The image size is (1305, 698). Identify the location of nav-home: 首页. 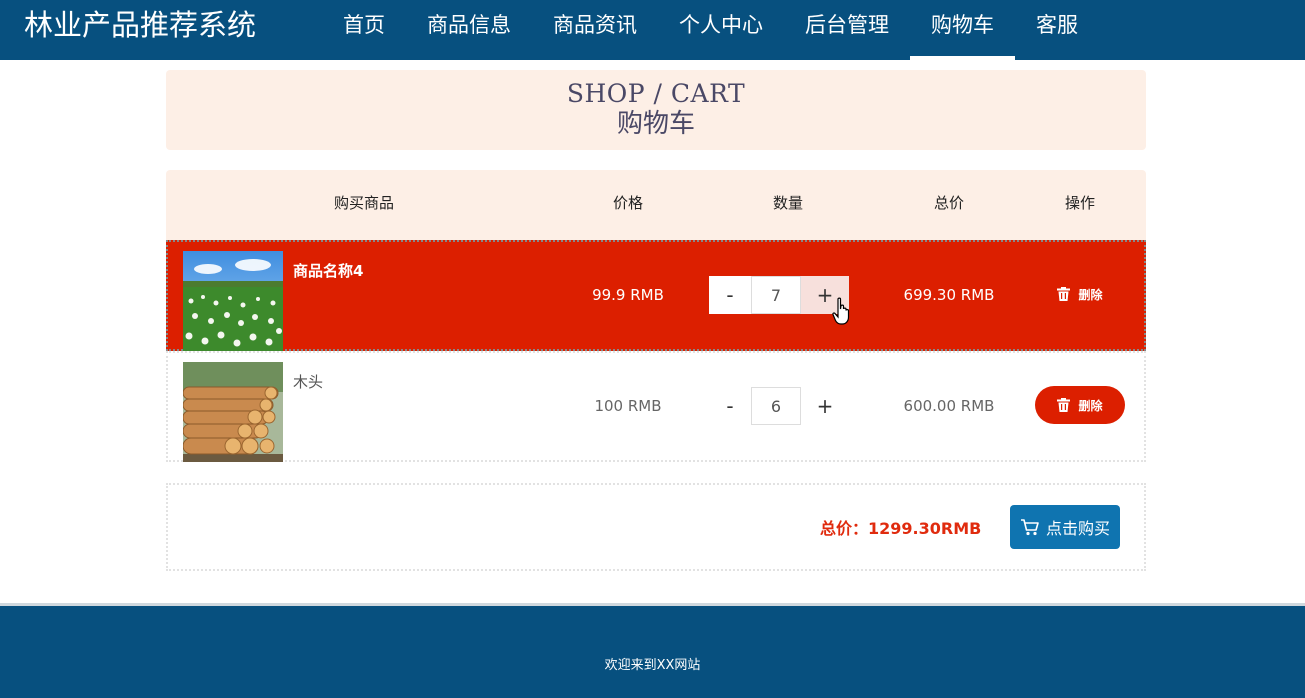
(364, 30).